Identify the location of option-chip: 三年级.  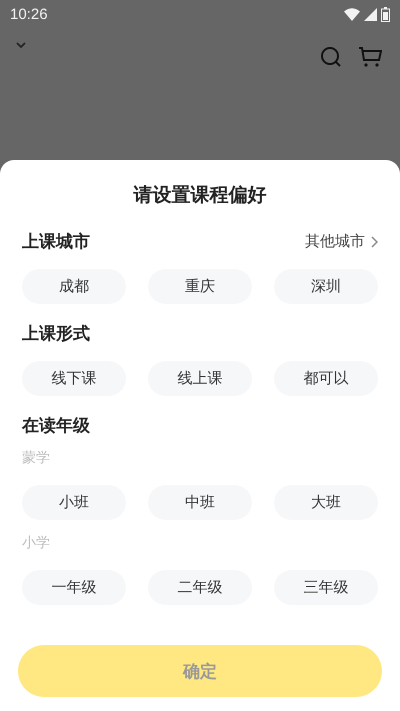
(326, 587).